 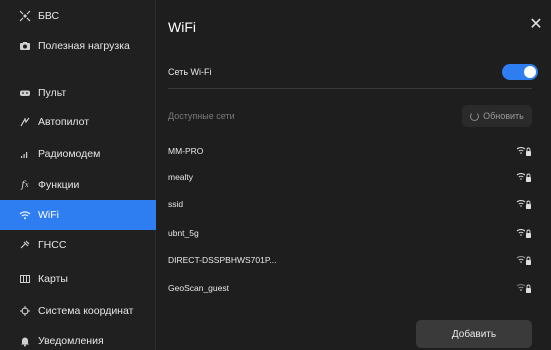 I want to click on sidebar-item-label: ГНСС, so click(x=52, y=245).